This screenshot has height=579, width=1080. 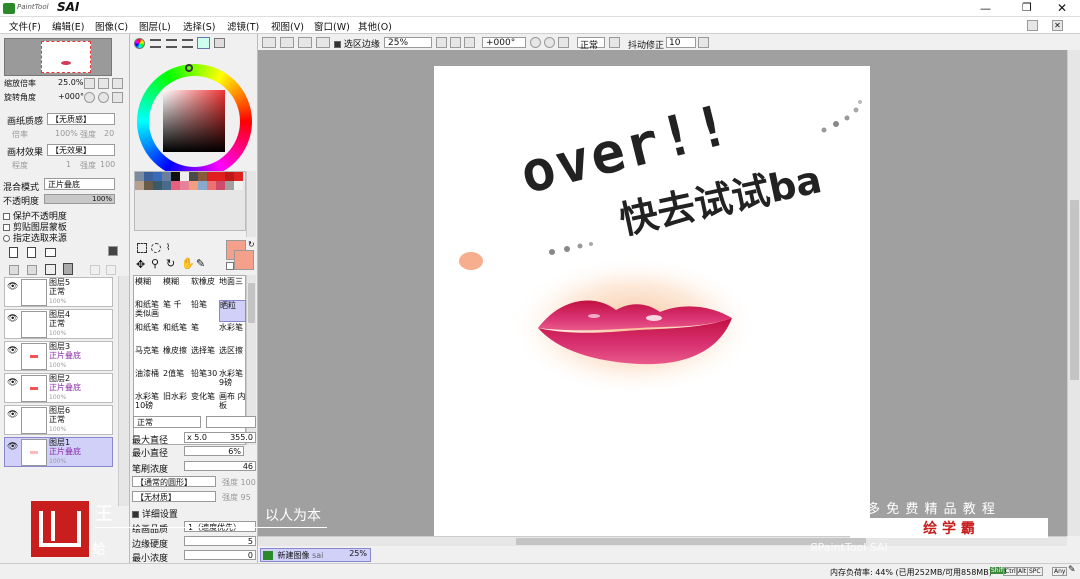 I want to click on hand-tool-icon: ✋, so click(x=188, y=263).